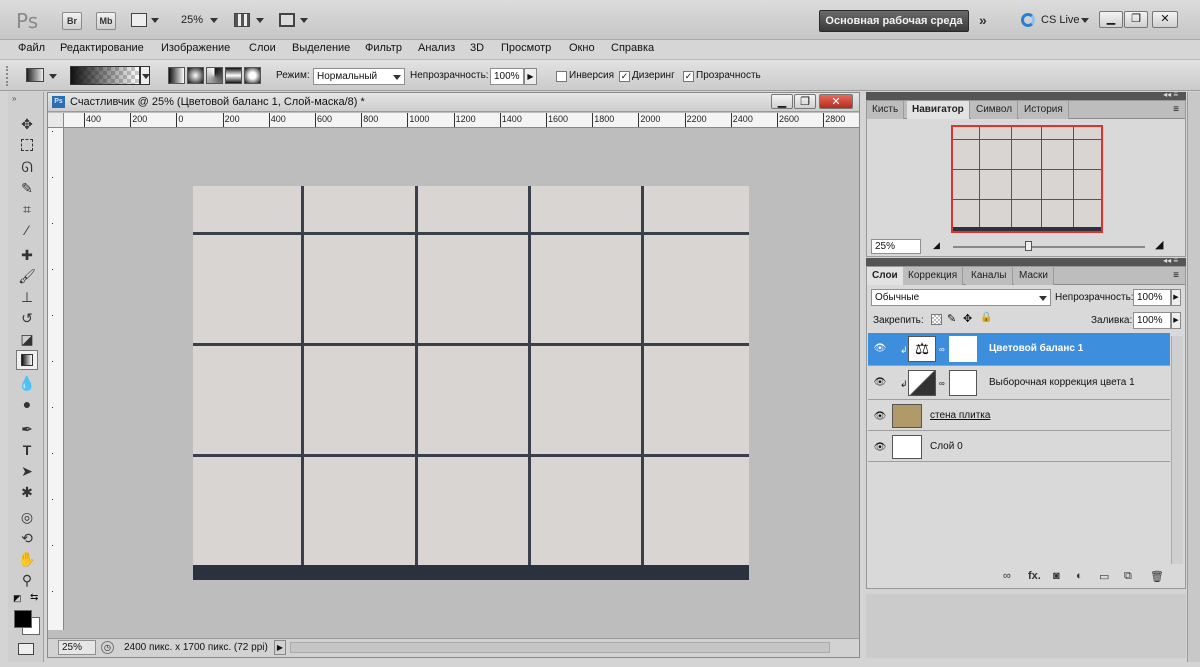  I want to click on layer-row-color-balance: 👁 ↲ ⚖ ∞ Цветовой баланс 1, so click(1019, 349).